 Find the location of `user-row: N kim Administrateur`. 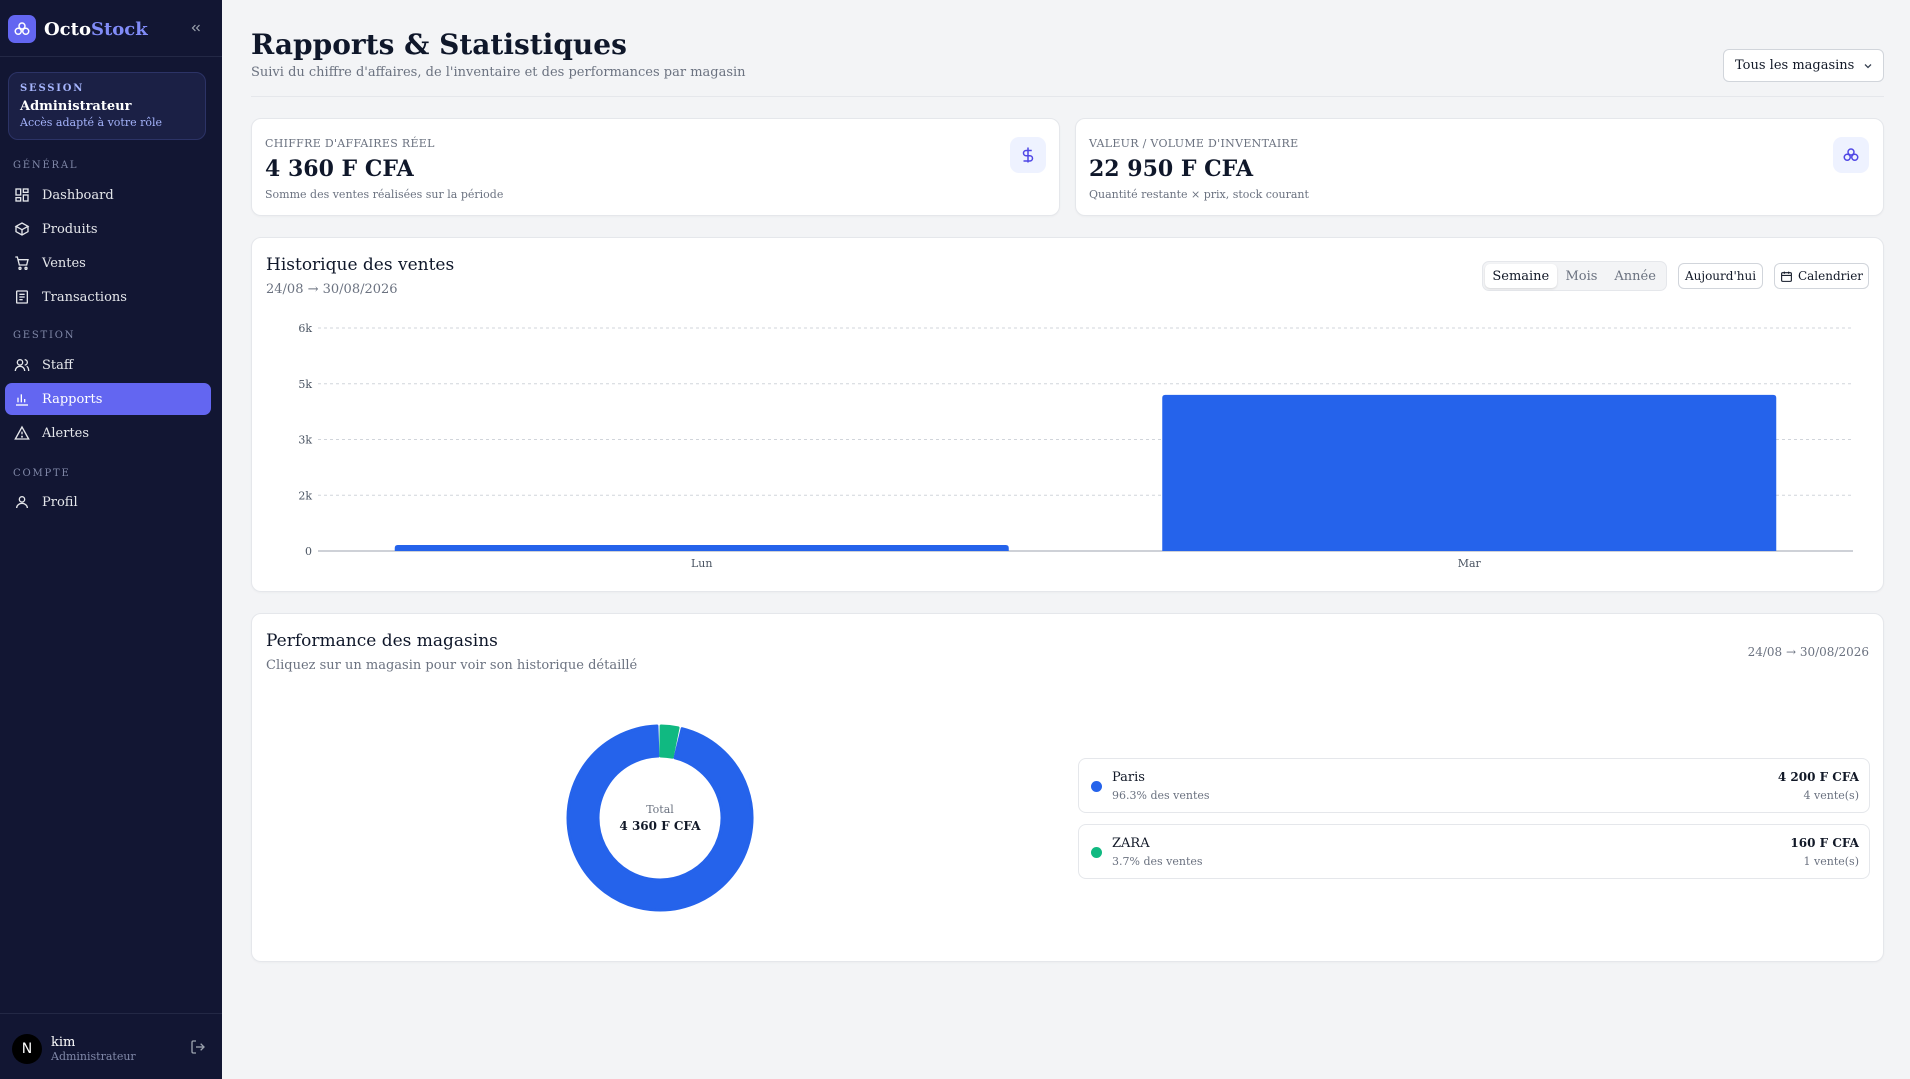

user-row: N kim Administrateur is located at coordinates (111, 1049).